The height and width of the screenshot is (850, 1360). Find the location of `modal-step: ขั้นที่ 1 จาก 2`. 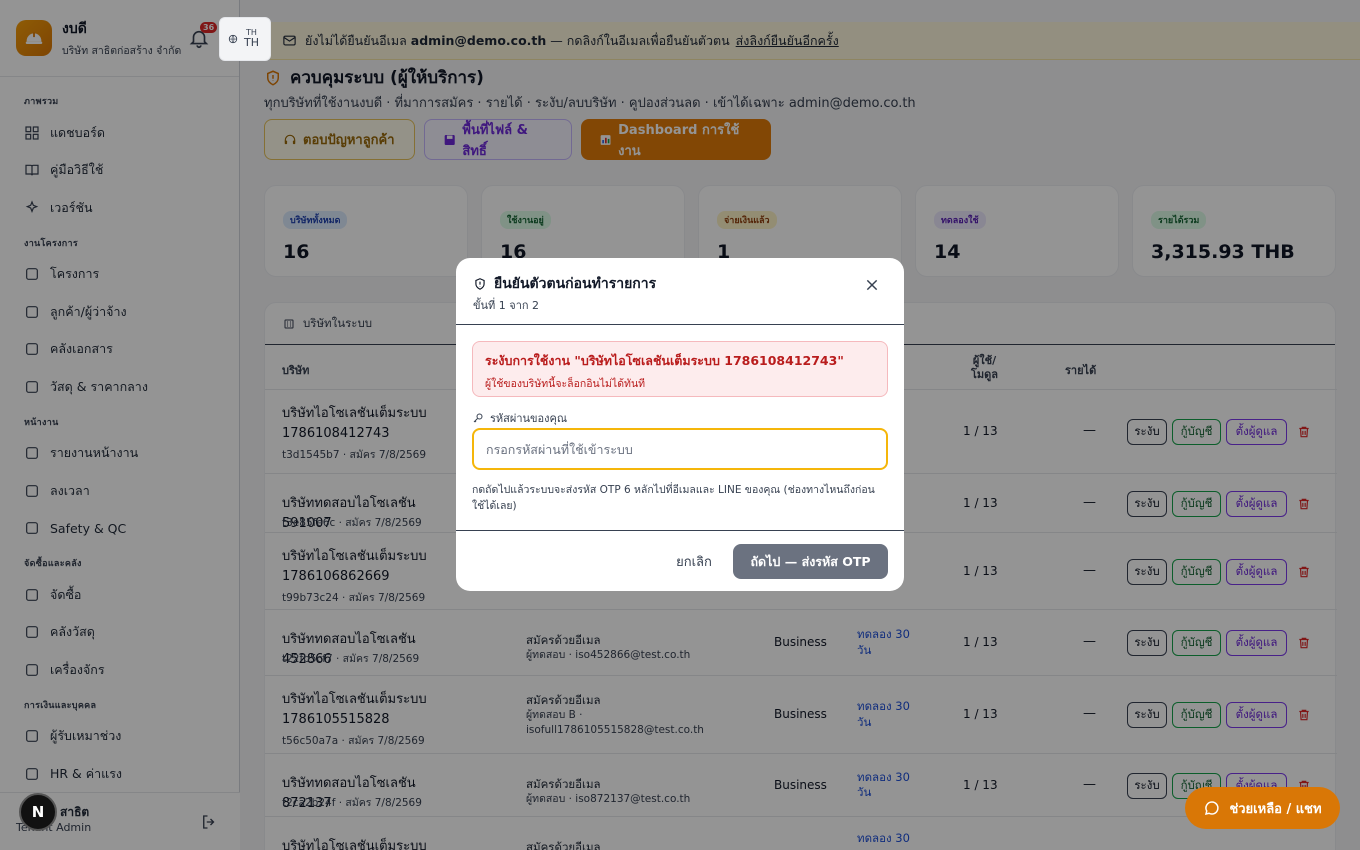

modal-step: ขั้นที่ 1 จาก 2 is located at coordinates (506, 305).